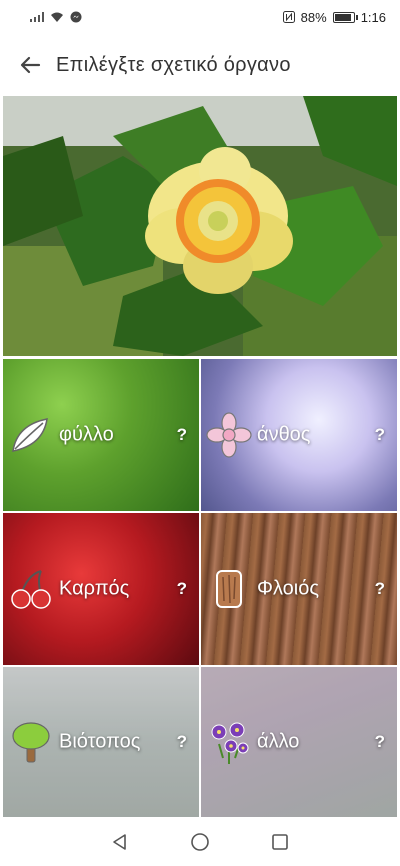 The width and height of the screenshot is (400, 866). I want to click on nav-back-button, so click(120, 842).